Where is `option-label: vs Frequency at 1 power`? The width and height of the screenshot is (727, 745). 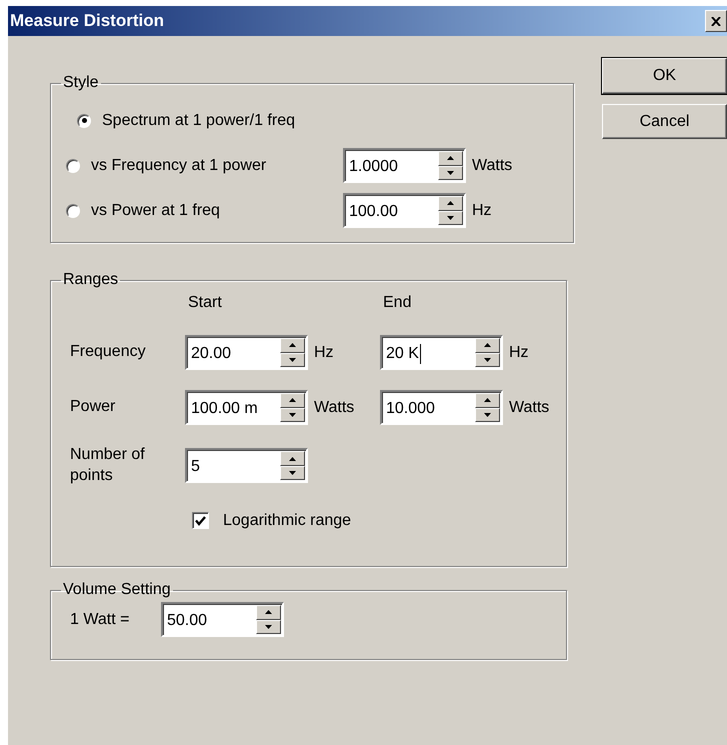 option-label: vs Frequency at 1 power is located at coordinates (178, 166).